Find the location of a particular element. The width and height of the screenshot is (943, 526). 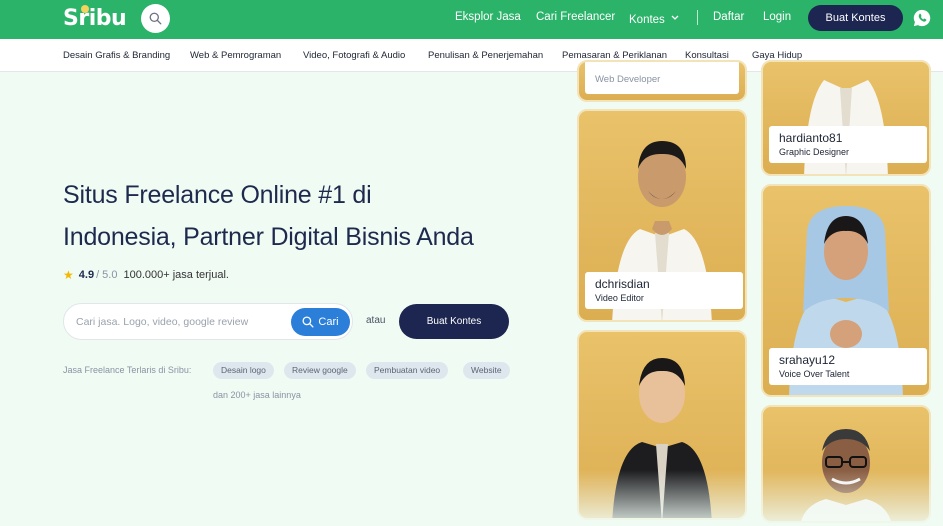

hero-create-contest-button: Buat Kontes is located at coordinates (454, 321).